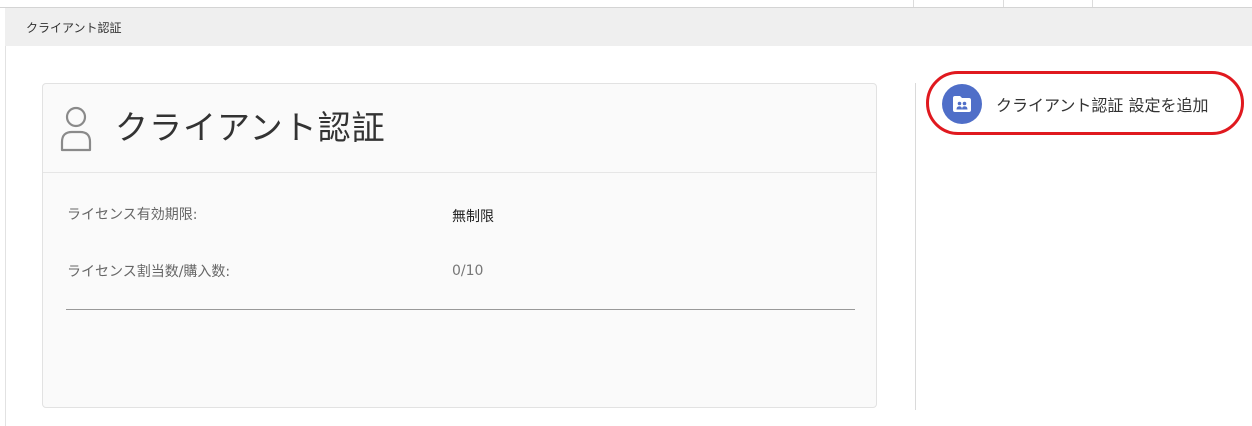 The width and height of the screenshot is (1252, 426). What do you see at coordinates (5, 236) in the screenshot?
I see `content-left-border` at bounding box center [5, 236].